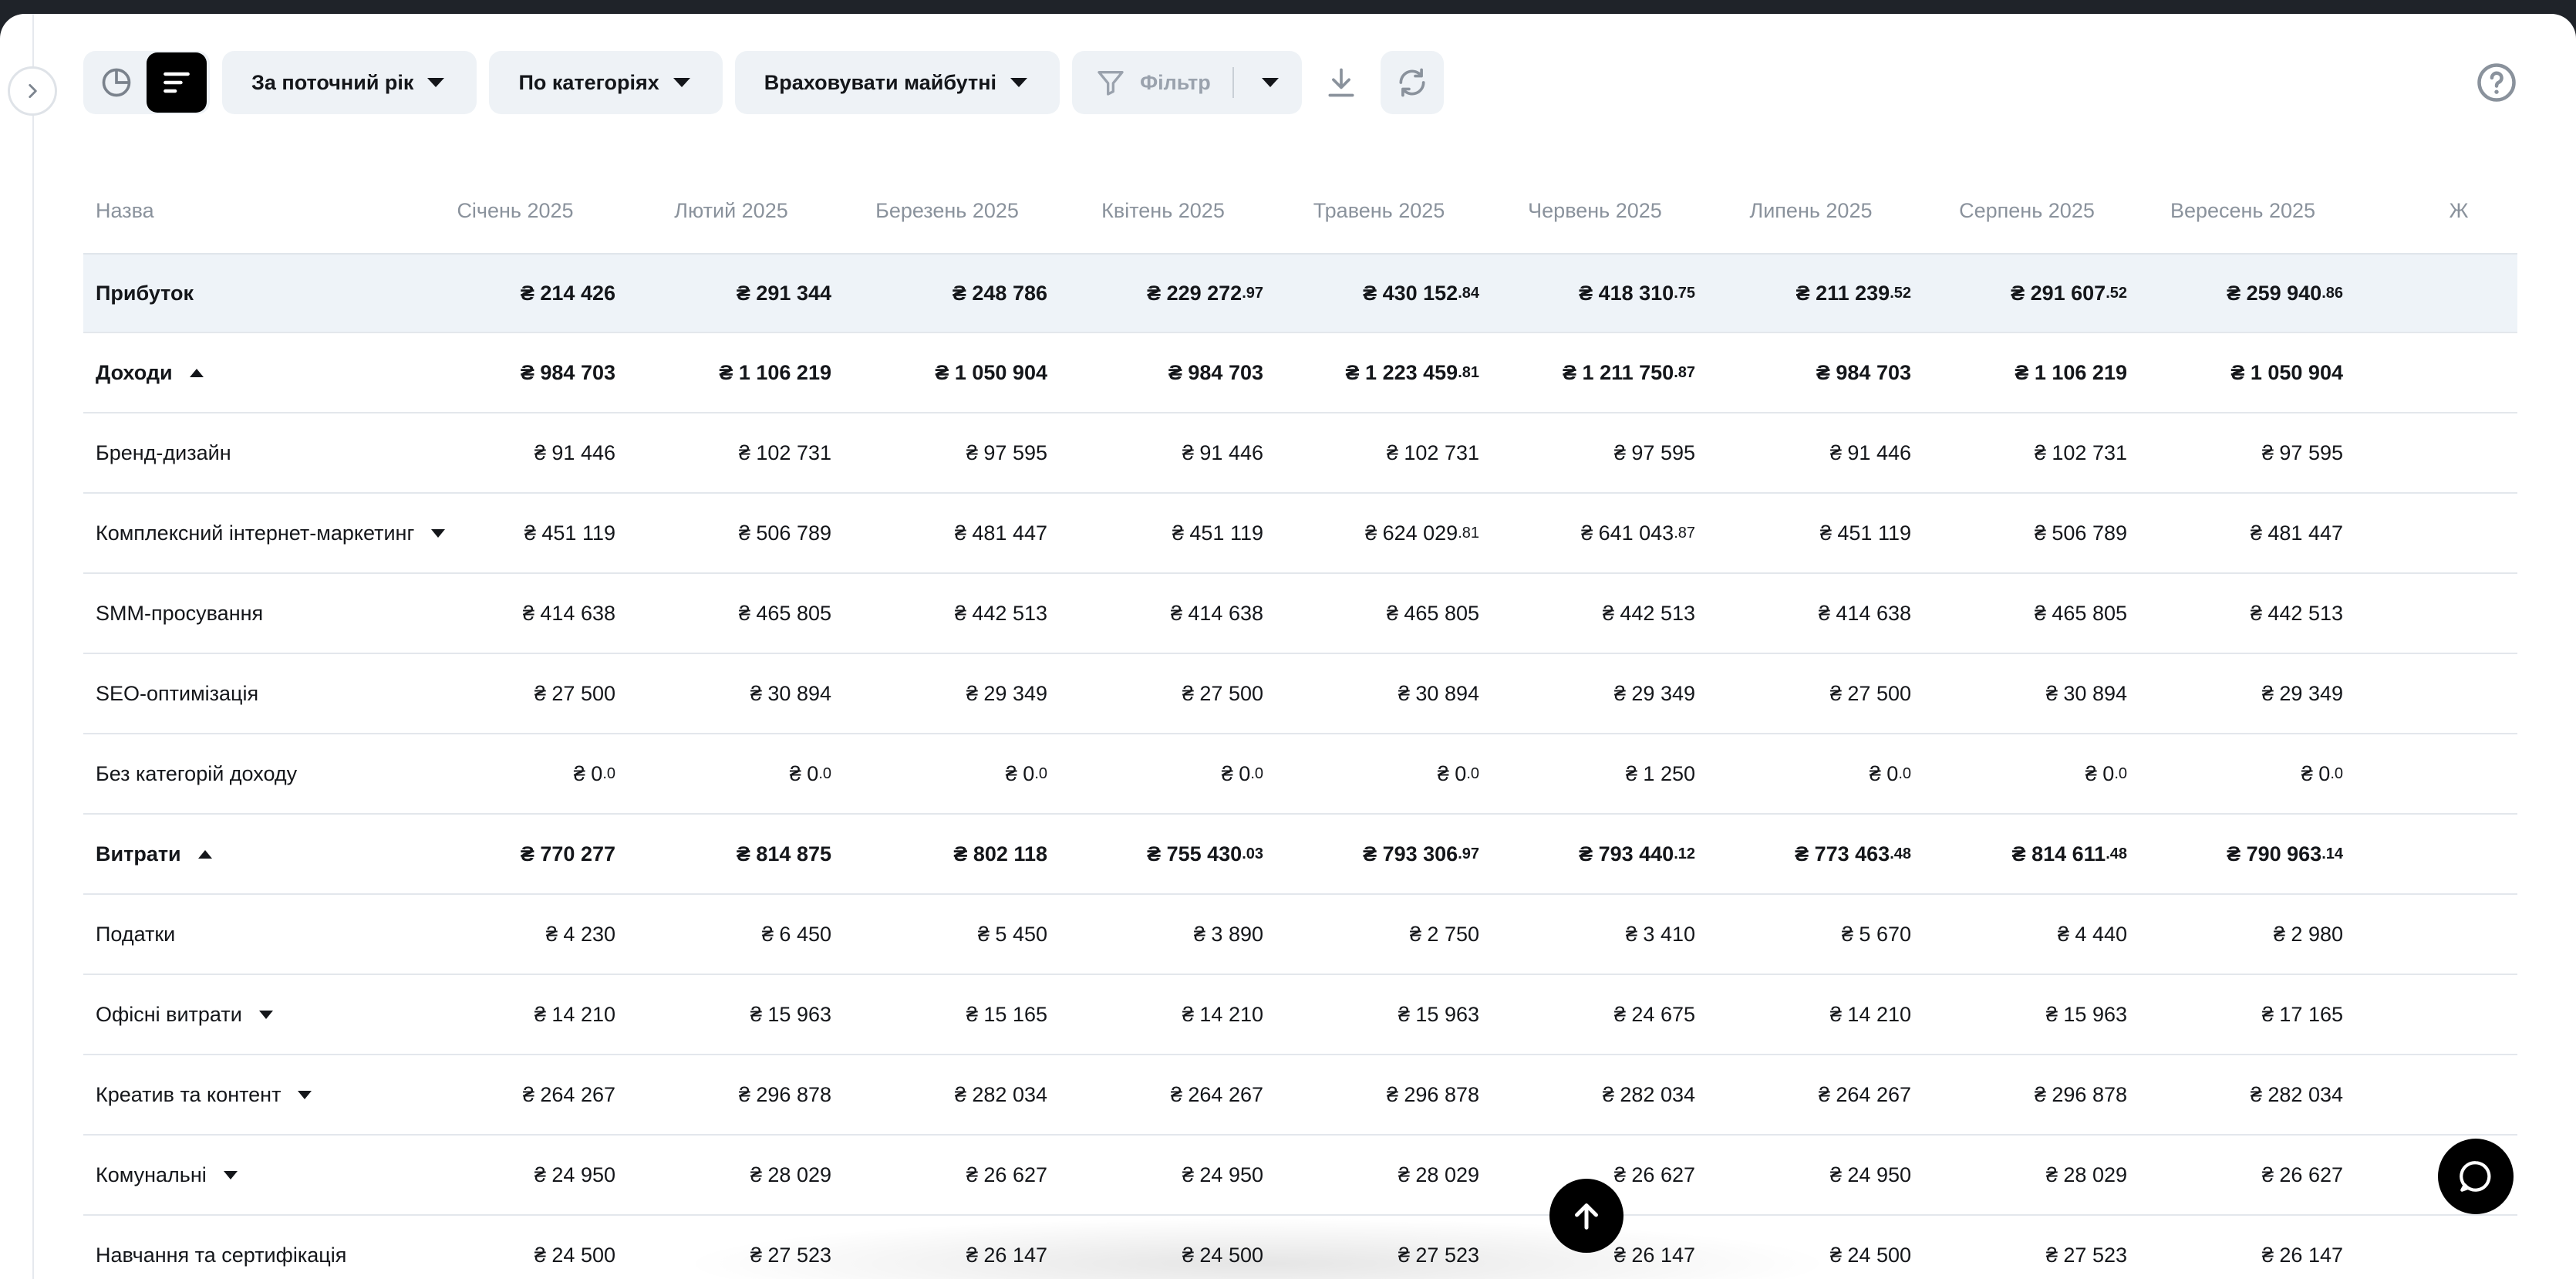 This screenshot has width=2576, height=1279. Describe the element at coordinates (1252, 293) in the screenshot. I see `value-fraction: .97` at that location.